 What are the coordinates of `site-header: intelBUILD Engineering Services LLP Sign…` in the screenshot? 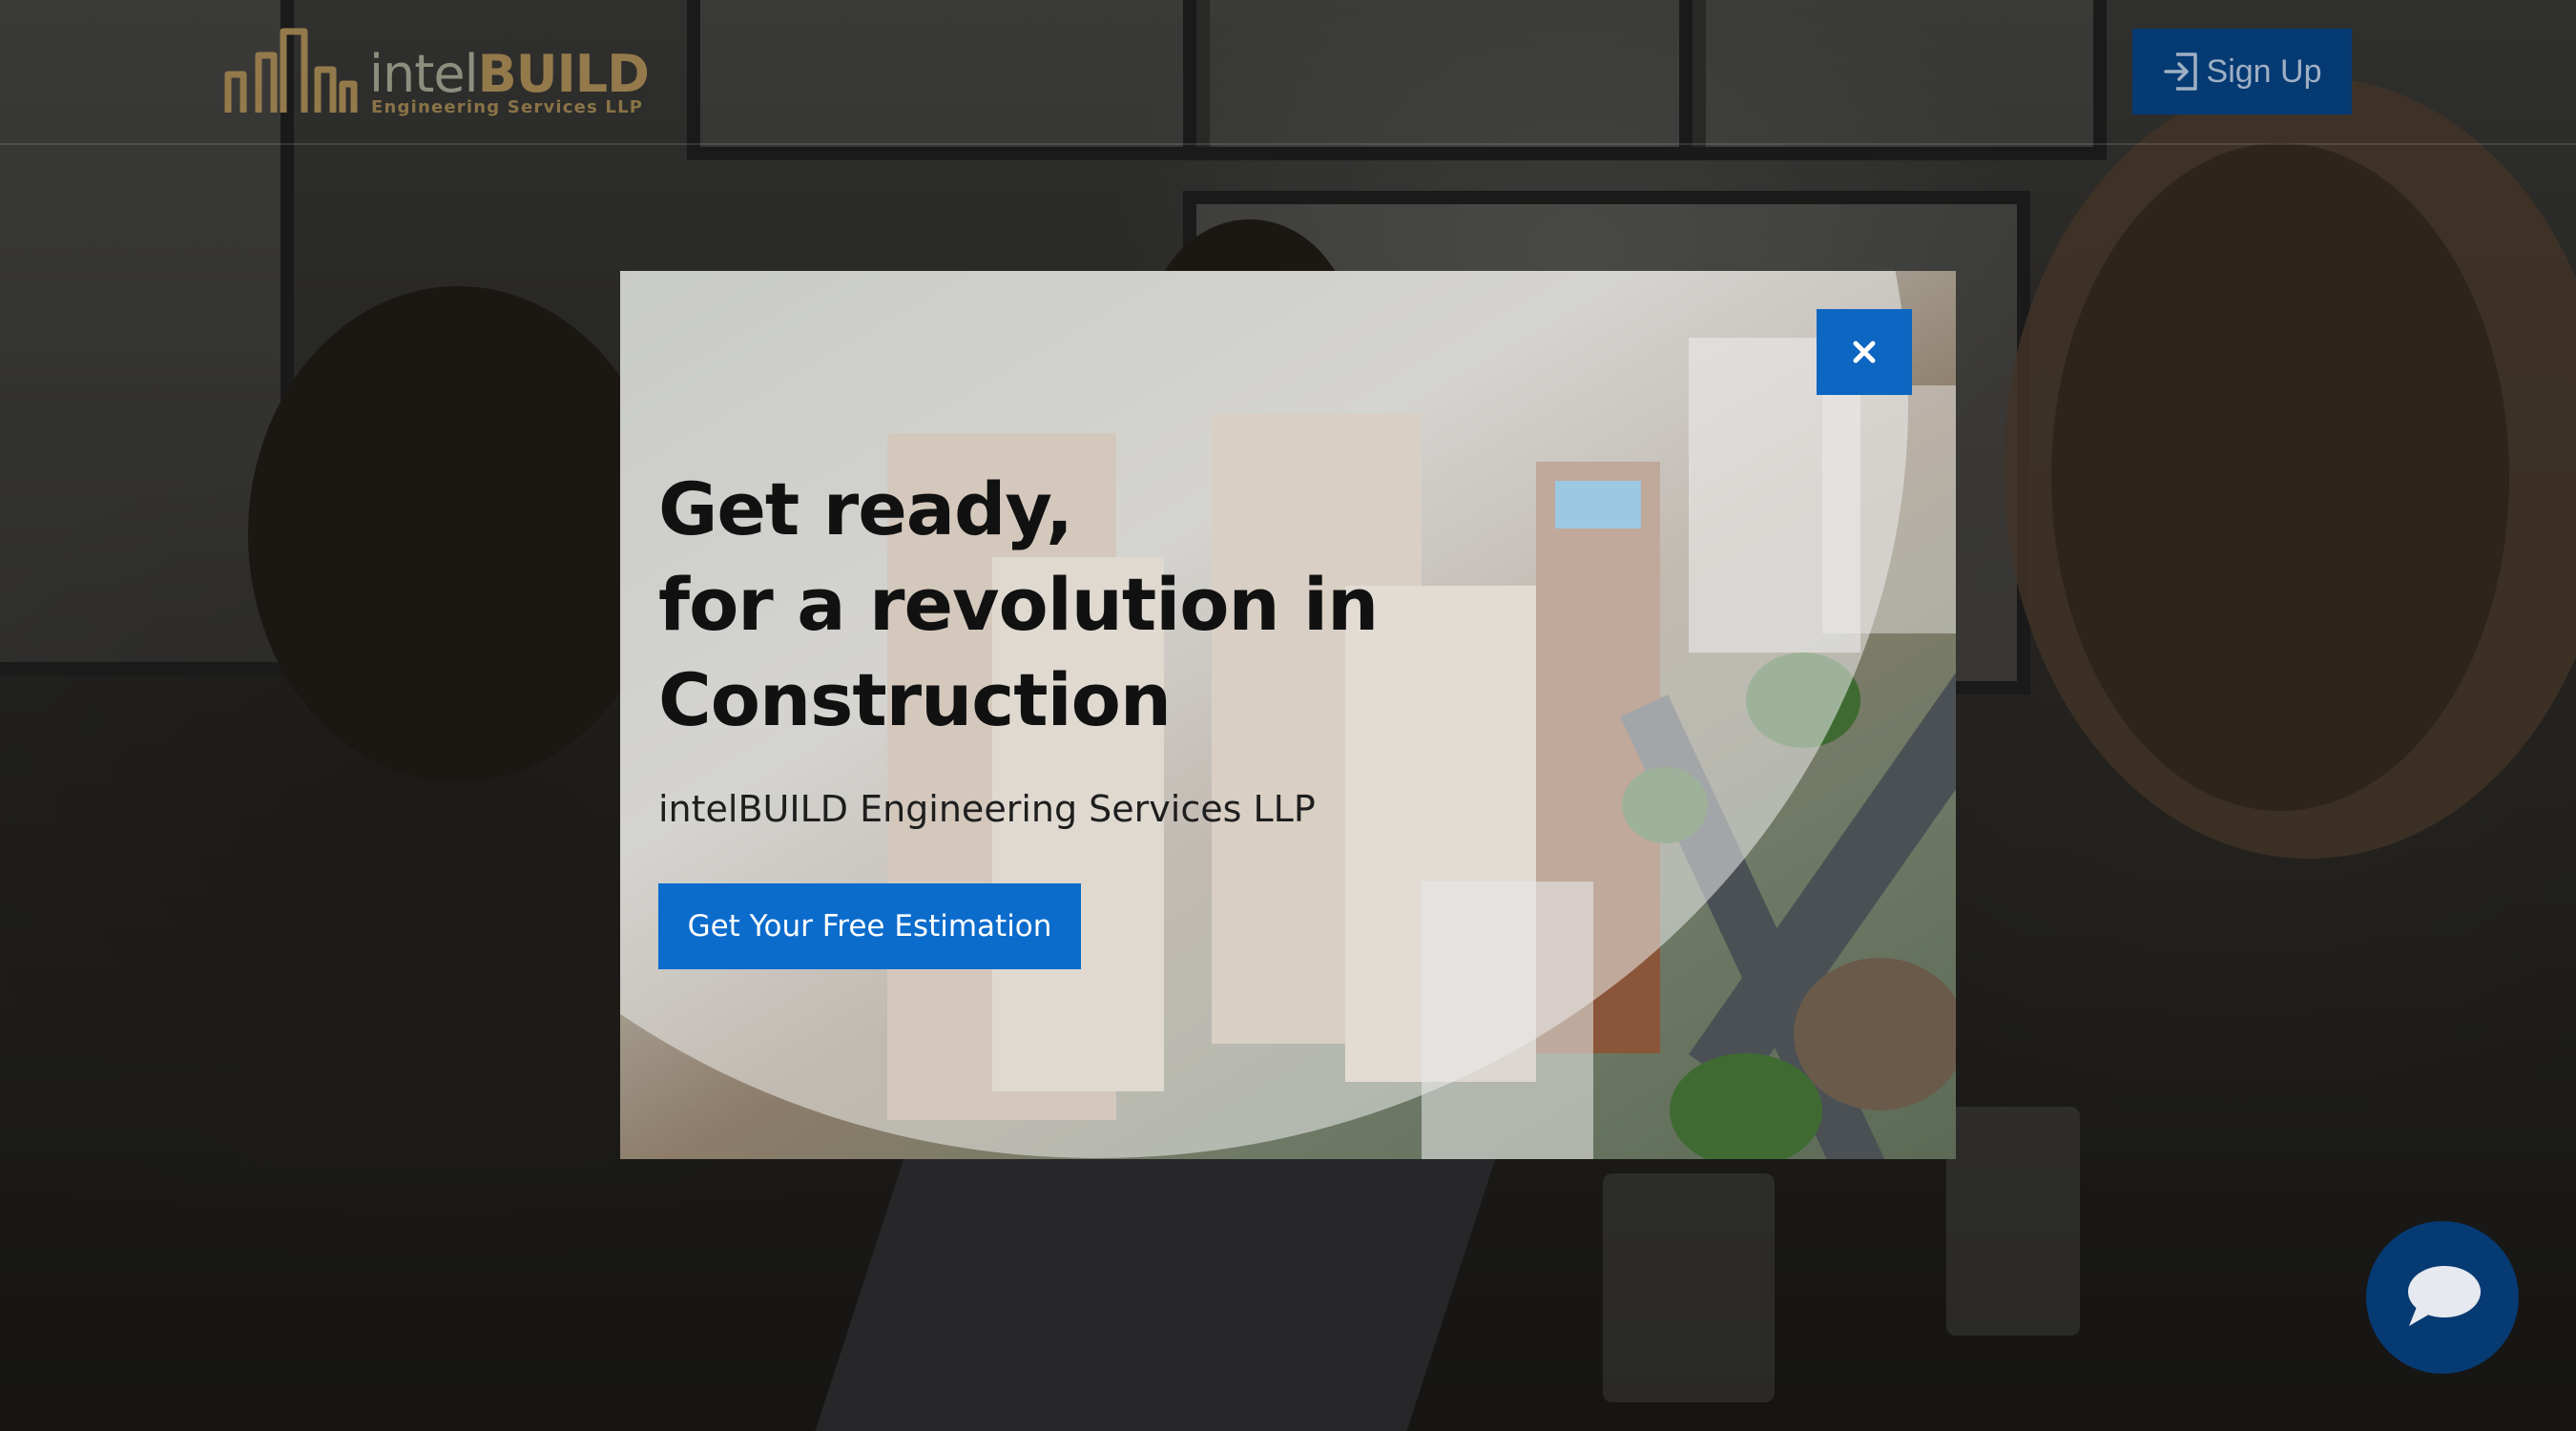 It's located at (1288, 72).